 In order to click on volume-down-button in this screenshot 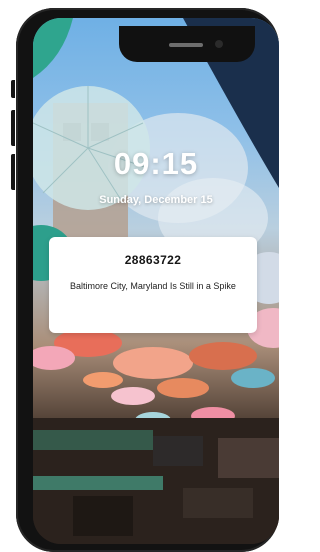, I will do `click(13, 172)`.